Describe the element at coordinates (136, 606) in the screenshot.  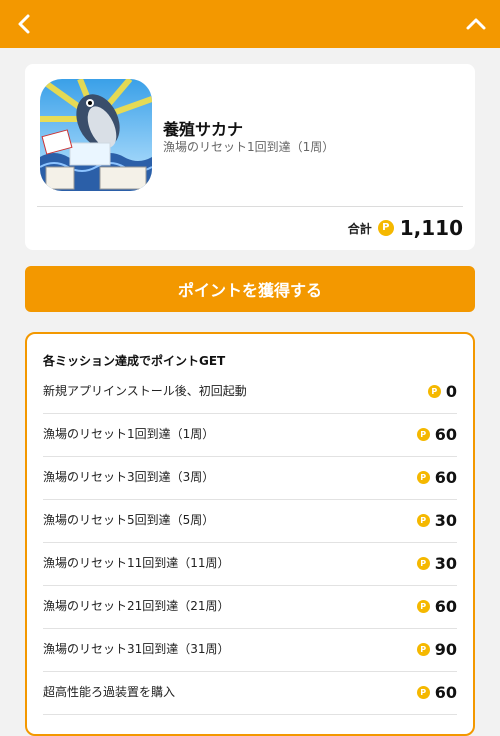
I see `mission-label: 漁場のリセット21回到達（21周）` at that location.